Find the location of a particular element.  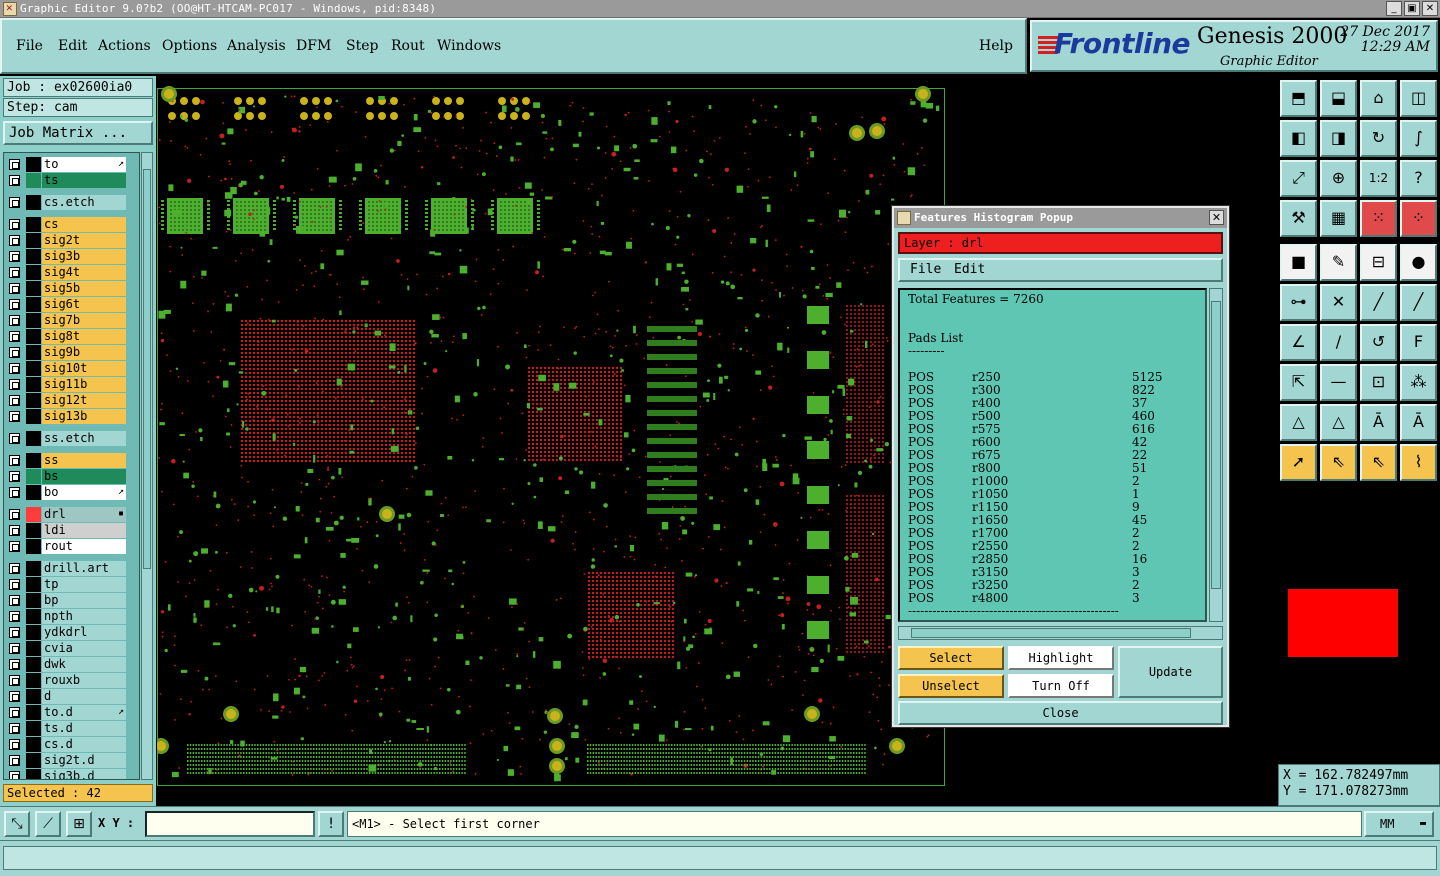

layer-row-cs: cs is located at coordinates (72, 224).